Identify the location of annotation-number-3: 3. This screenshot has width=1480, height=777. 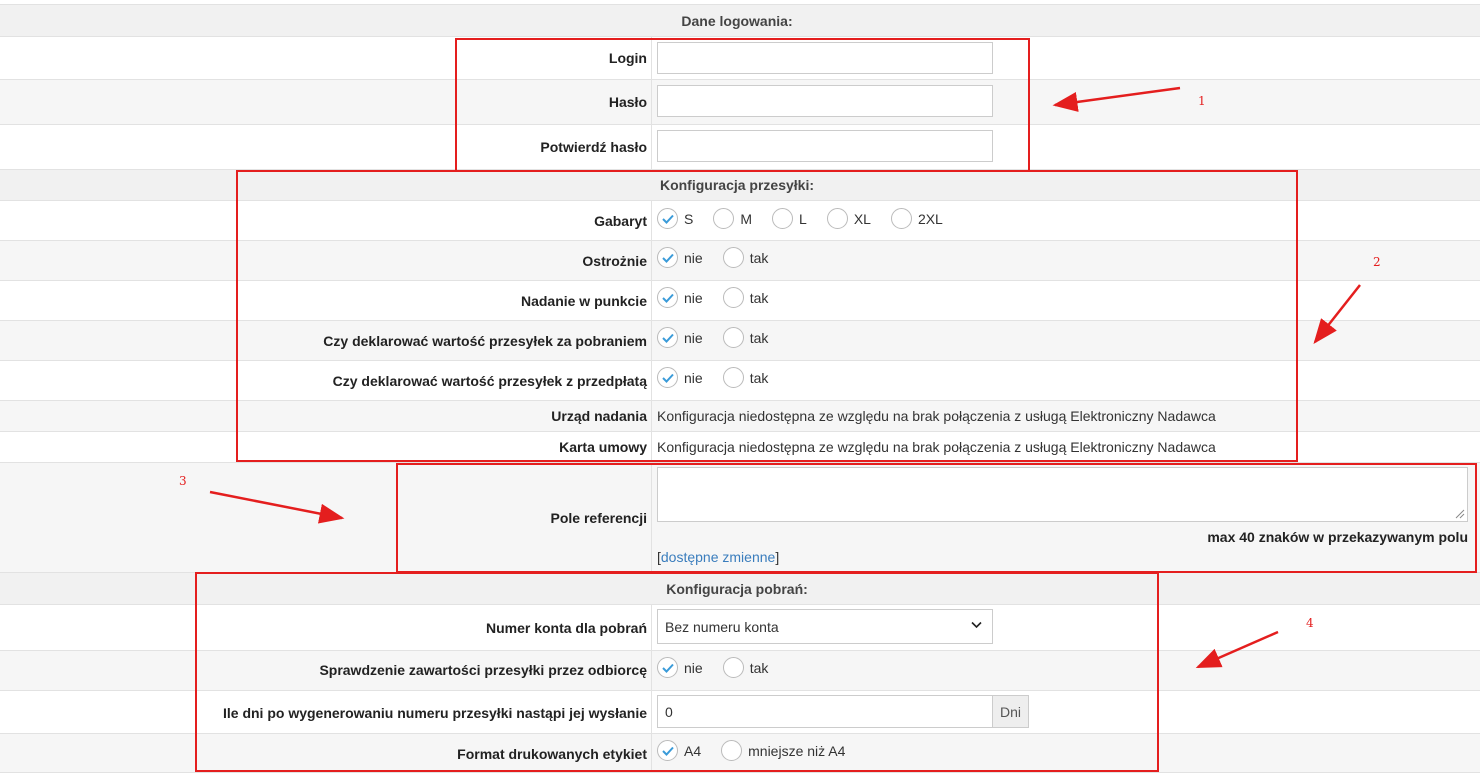
(183, 481).